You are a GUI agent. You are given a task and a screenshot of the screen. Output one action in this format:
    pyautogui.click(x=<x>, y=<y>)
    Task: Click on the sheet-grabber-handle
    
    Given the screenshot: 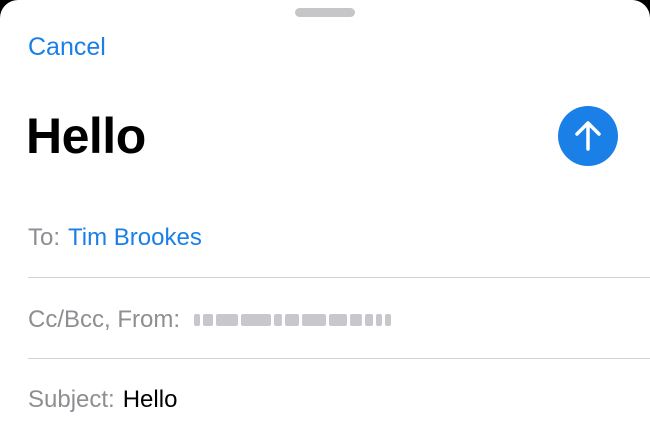 What is the action you would take?
    pyautogui.click(x=325, y=12)
    